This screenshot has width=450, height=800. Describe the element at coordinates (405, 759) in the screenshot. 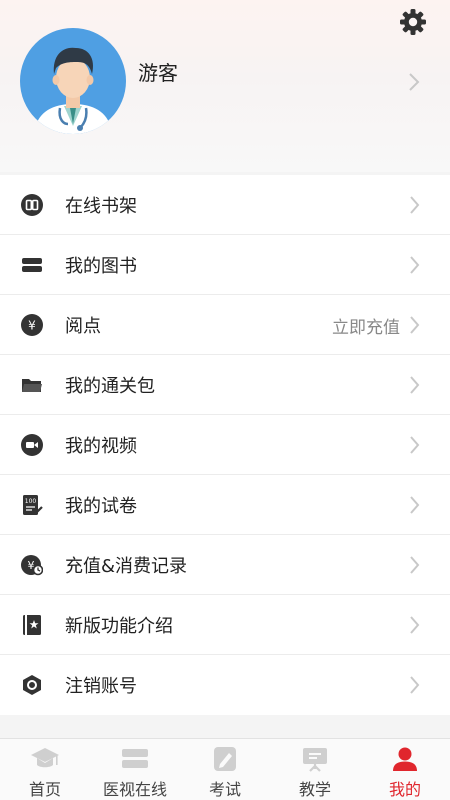

I see `user-icon` at that location.